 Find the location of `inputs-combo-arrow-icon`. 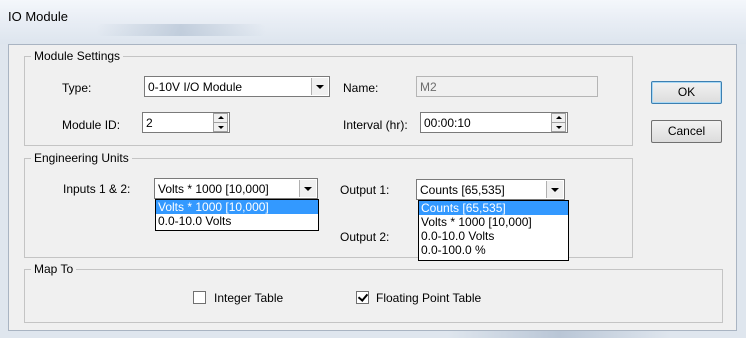

inputs-combo-arrow-icon is located at coordinates (307, 188).